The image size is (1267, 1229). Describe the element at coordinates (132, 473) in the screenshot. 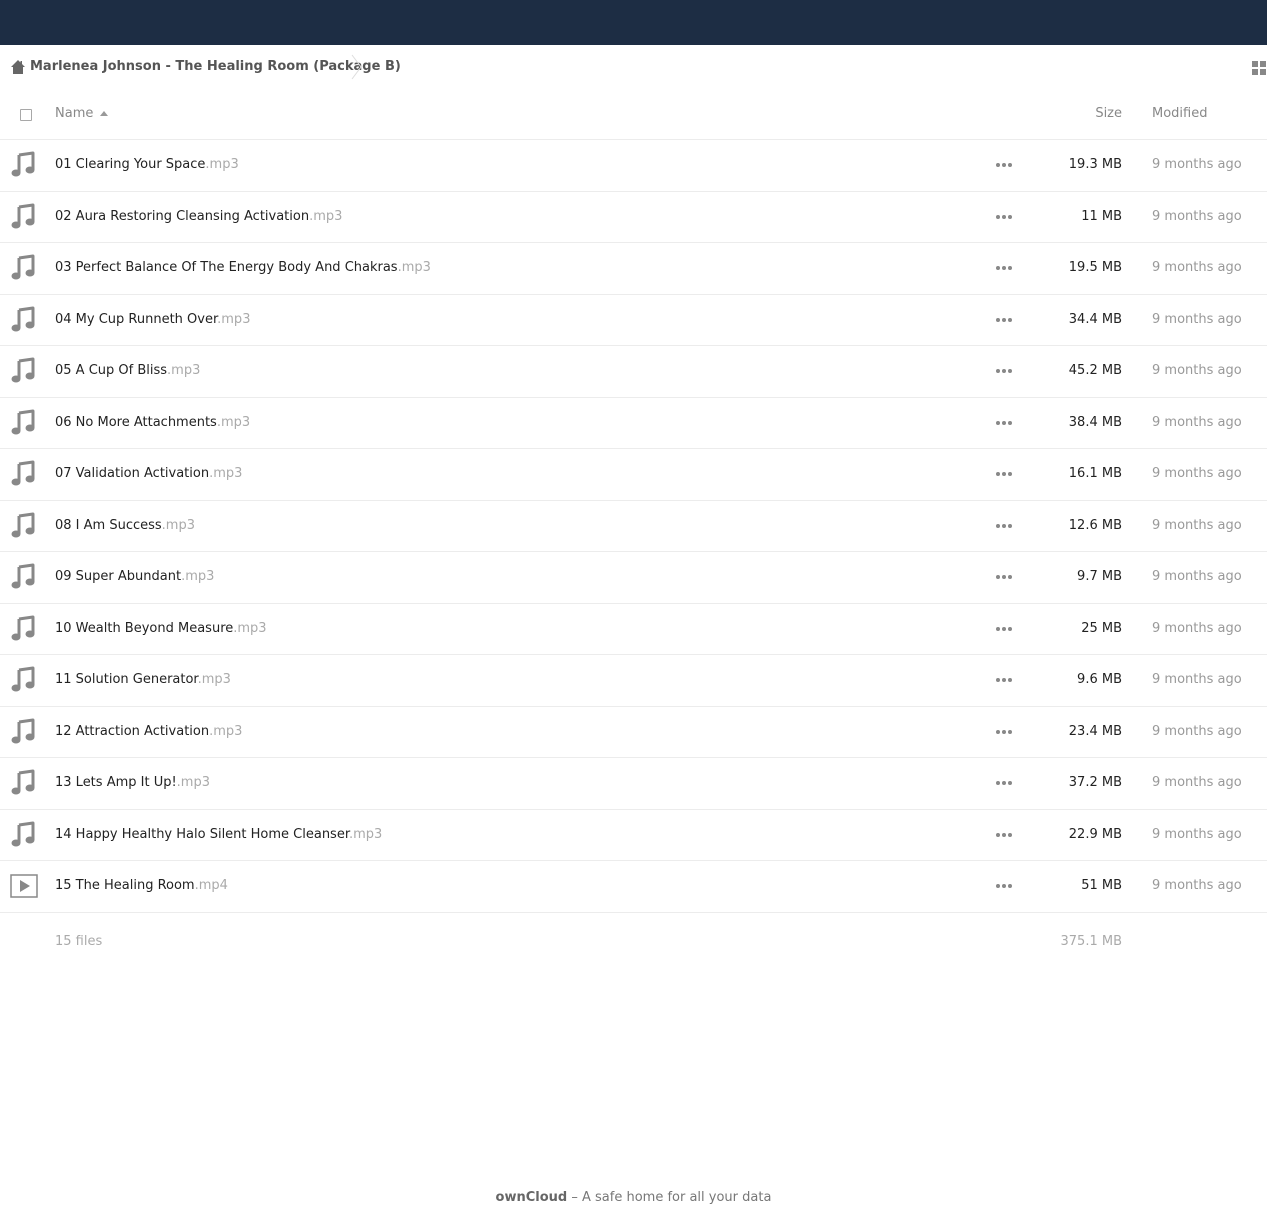

I see `file-basename: 07 Validation Activation` at that location.